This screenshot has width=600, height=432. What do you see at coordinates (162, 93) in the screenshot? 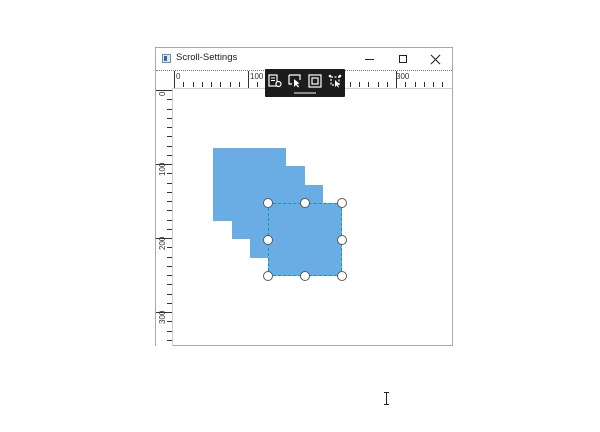
I see `vruler-label-0: 0` at bounding box center [162, 93].